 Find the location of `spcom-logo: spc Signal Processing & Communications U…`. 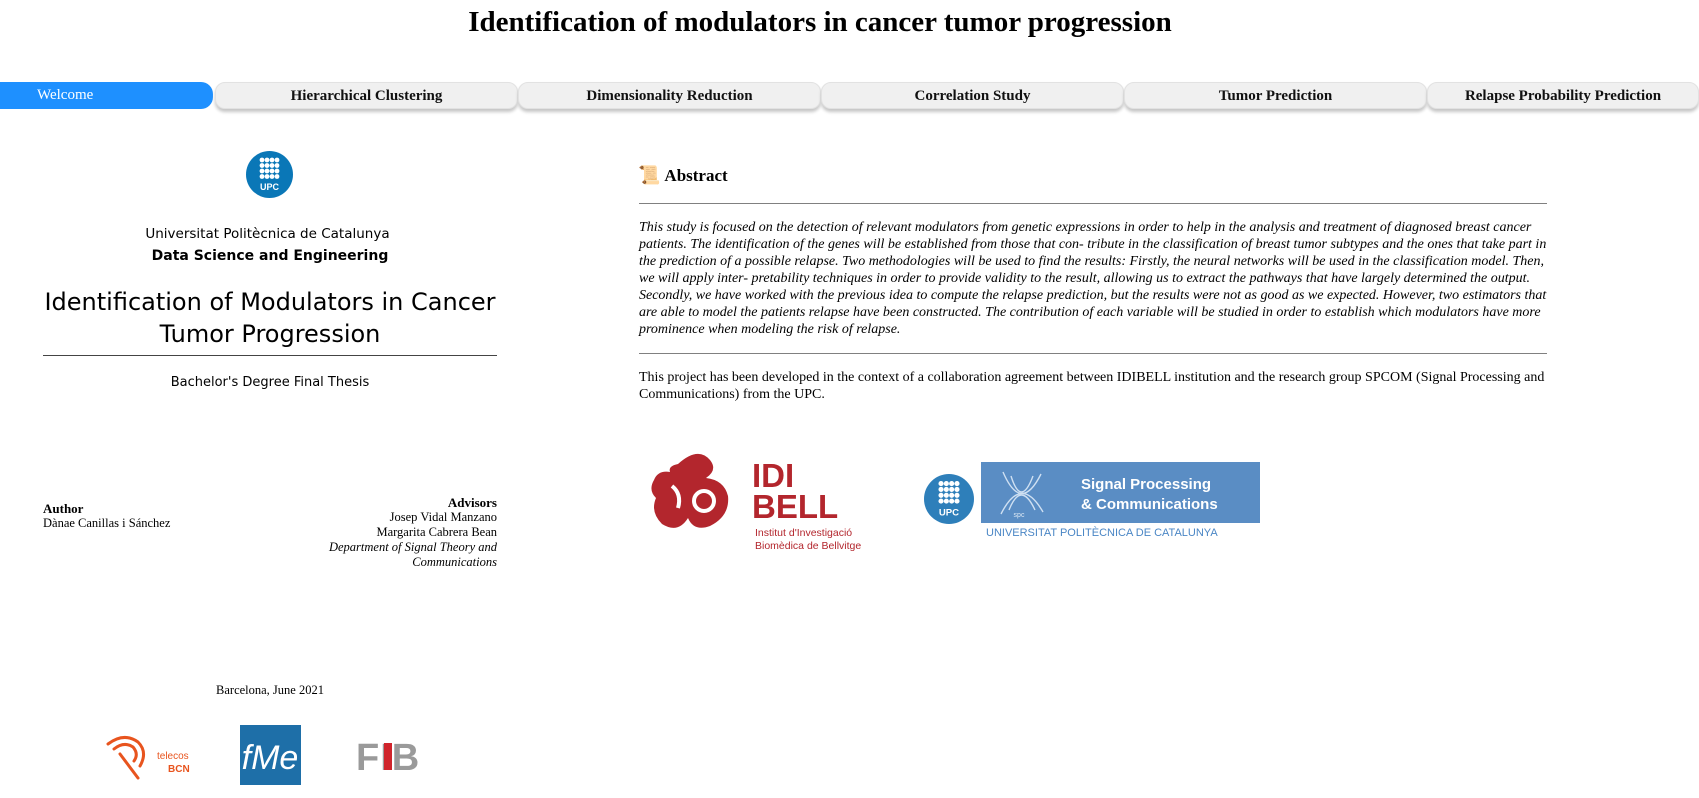

spcom-logo: spc Signal Processing & Communications U… is located at coordinates (1120, 500).